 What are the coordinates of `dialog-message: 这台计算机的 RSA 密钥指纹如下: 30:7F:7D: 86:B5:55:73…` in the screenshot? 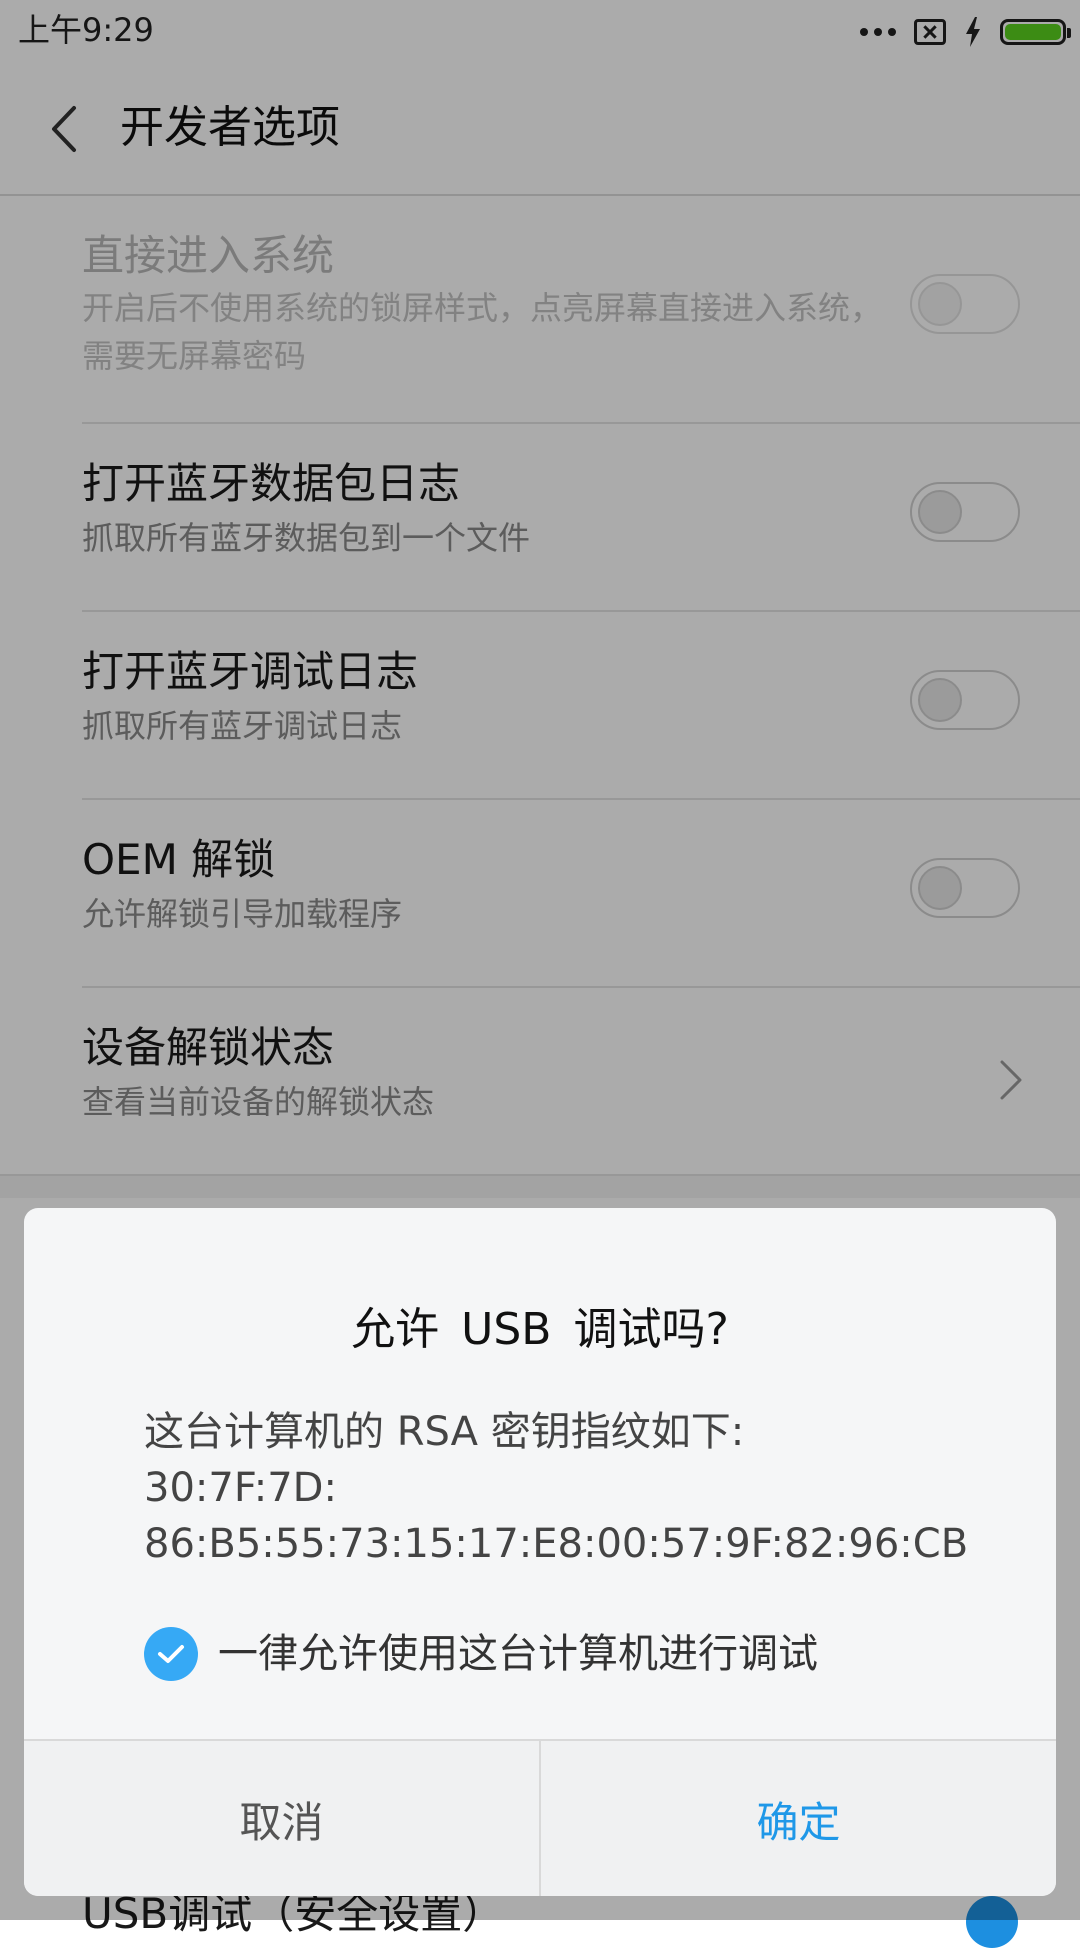 It's located at (574, 1488).